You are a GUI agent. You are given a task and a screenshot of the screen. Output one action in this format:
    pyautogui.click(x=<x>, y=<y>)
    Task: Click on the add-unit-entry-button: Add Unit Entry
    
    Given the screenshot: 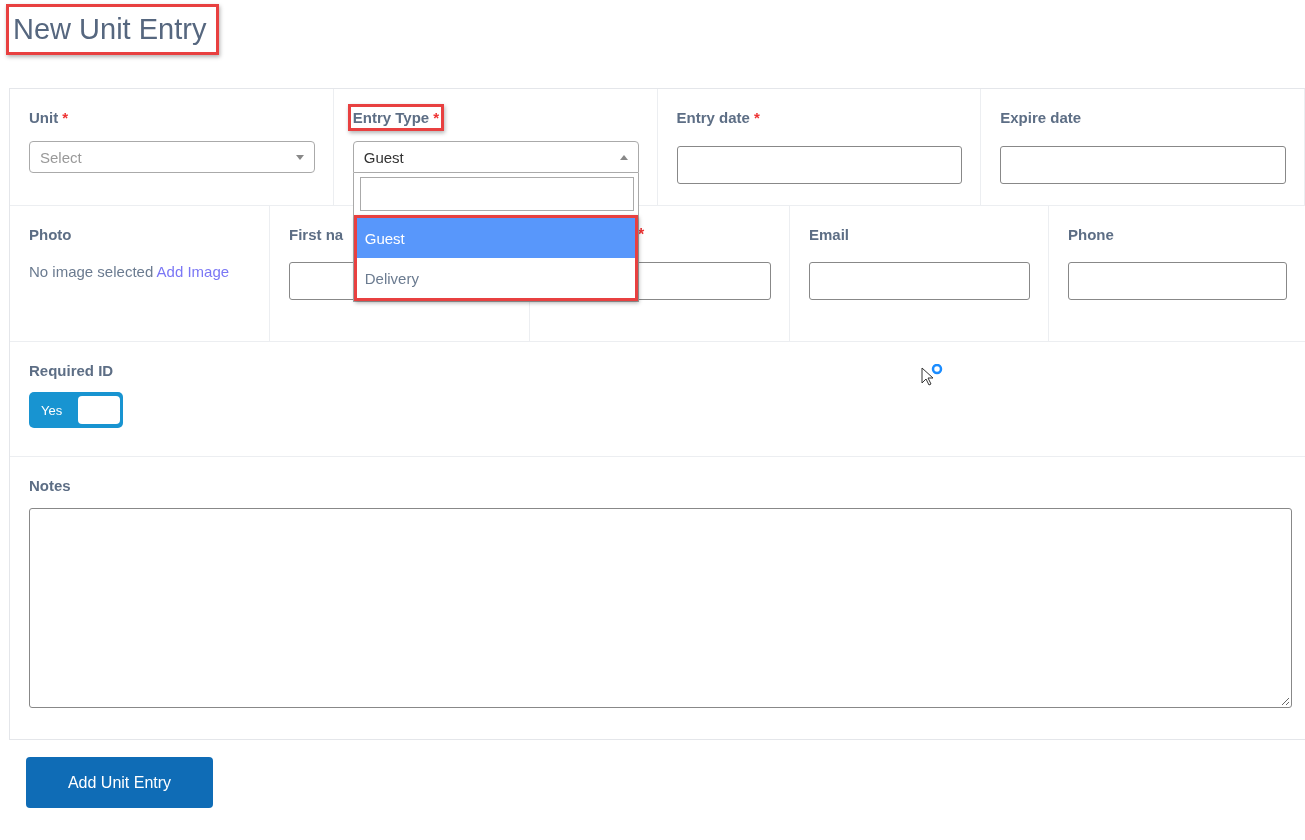 What is the action you would take?
    pyautogui.click(x=119, y=782)
    